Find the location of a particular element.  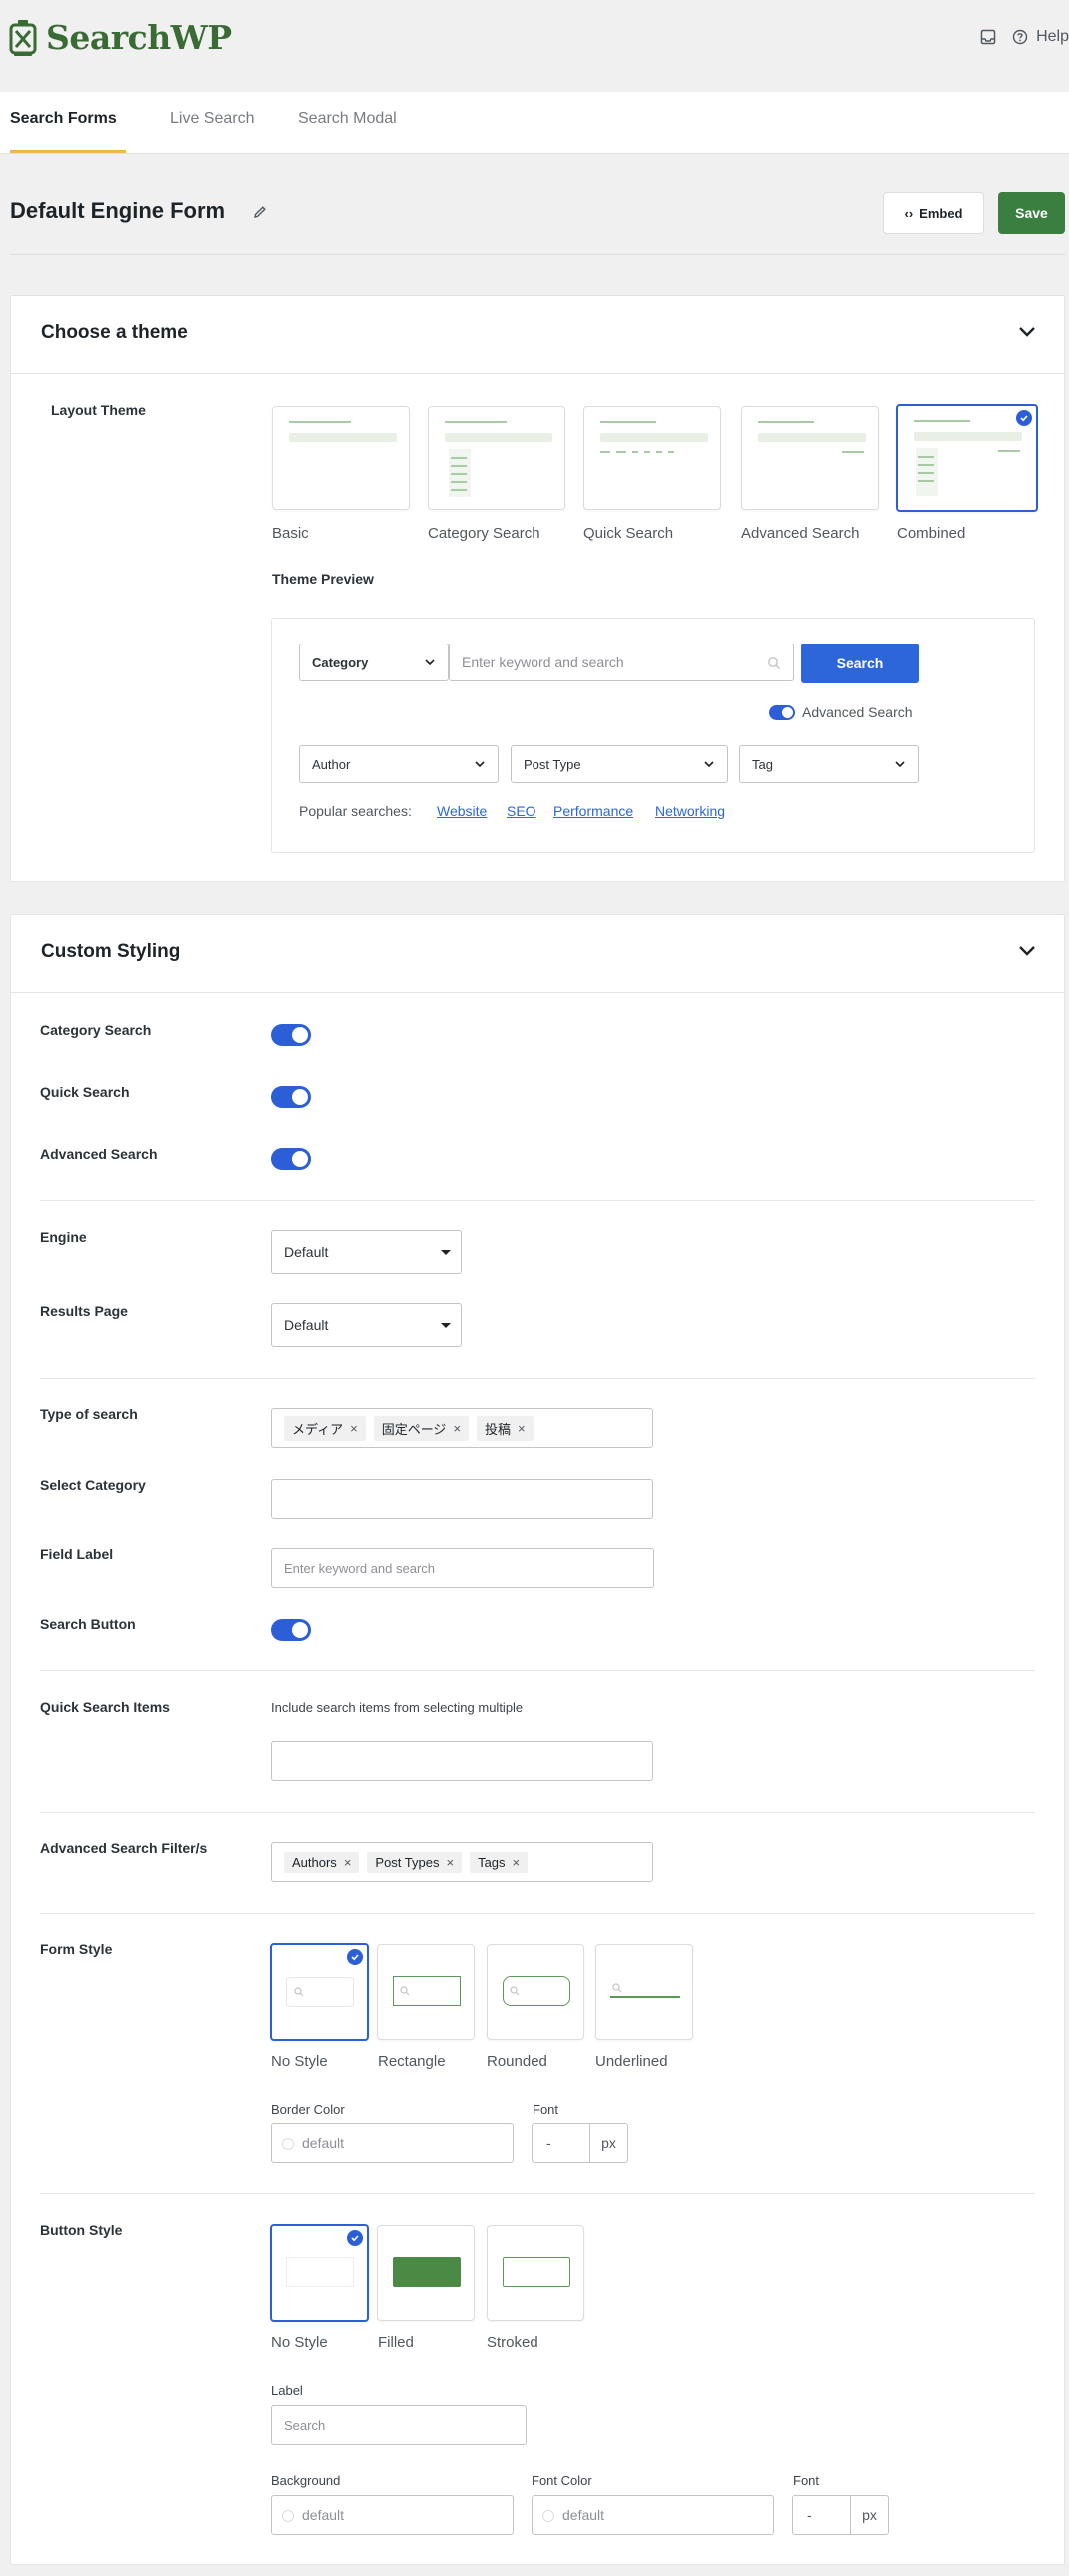

theme-card-advanced-search is located at coordinates (810, 458).